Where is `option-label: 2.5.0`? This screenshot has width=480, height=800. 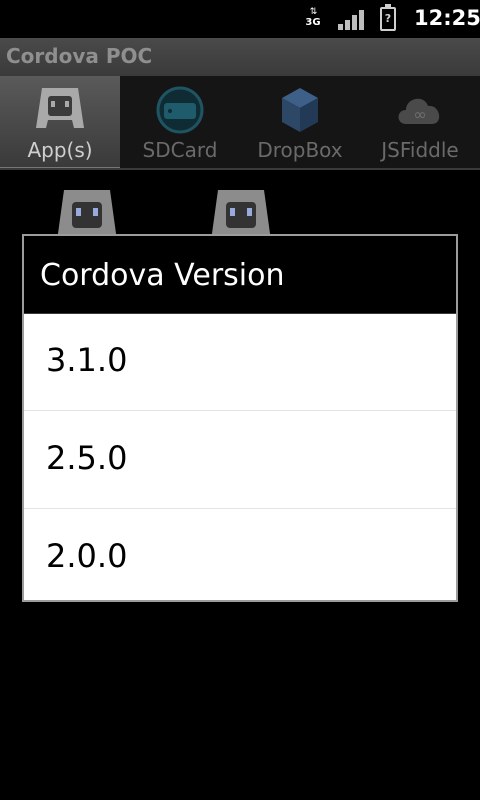 option-label: 2.5.0 is located at coordinates (87, 458).